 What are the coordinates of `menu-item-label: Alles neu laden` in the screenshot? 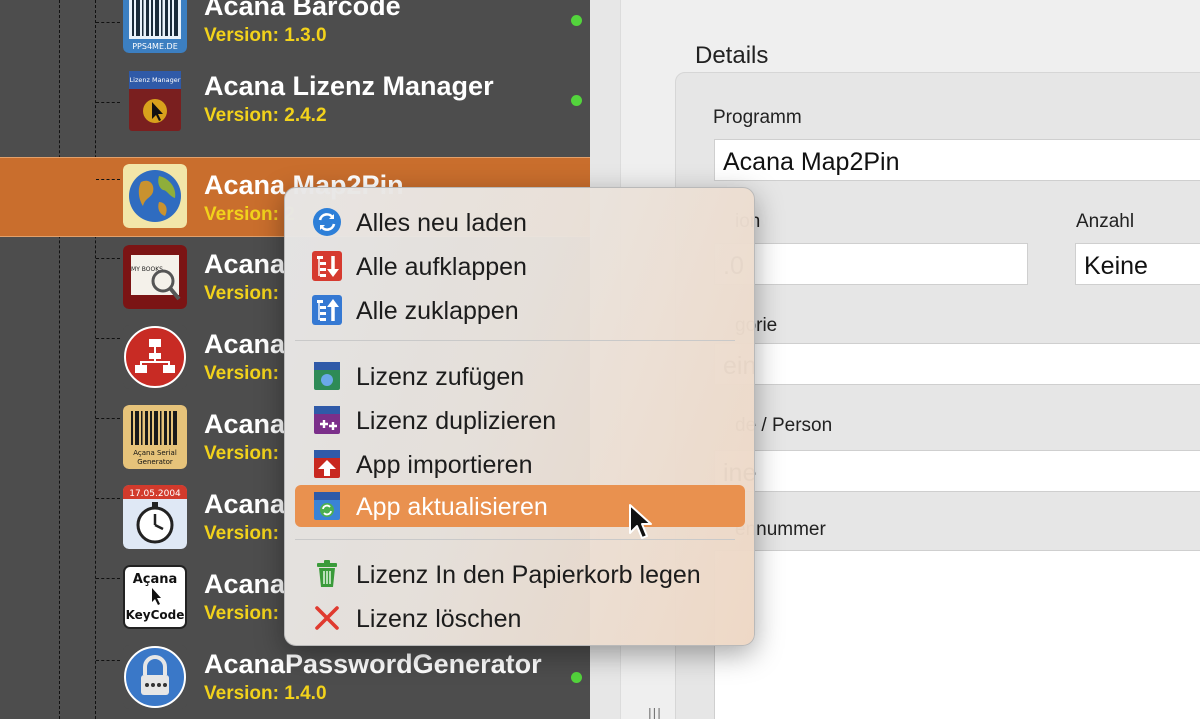 It's located at (441, 223).